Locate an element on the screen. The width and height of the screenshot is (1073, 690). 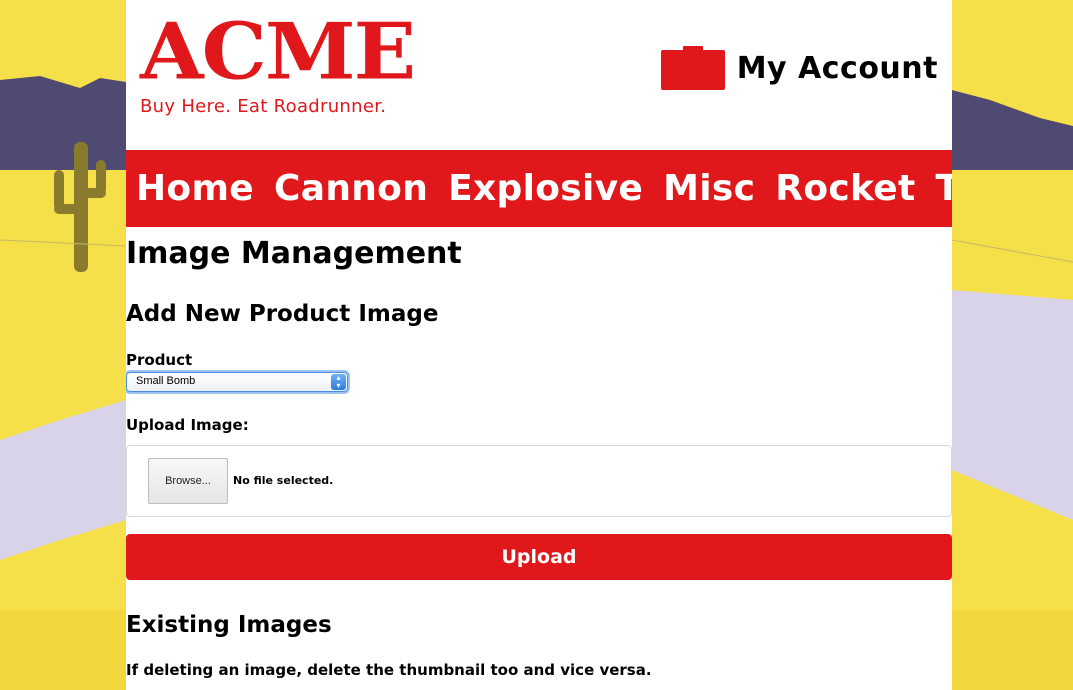
file-status: No file selected. is located at coordinates (283, 480).